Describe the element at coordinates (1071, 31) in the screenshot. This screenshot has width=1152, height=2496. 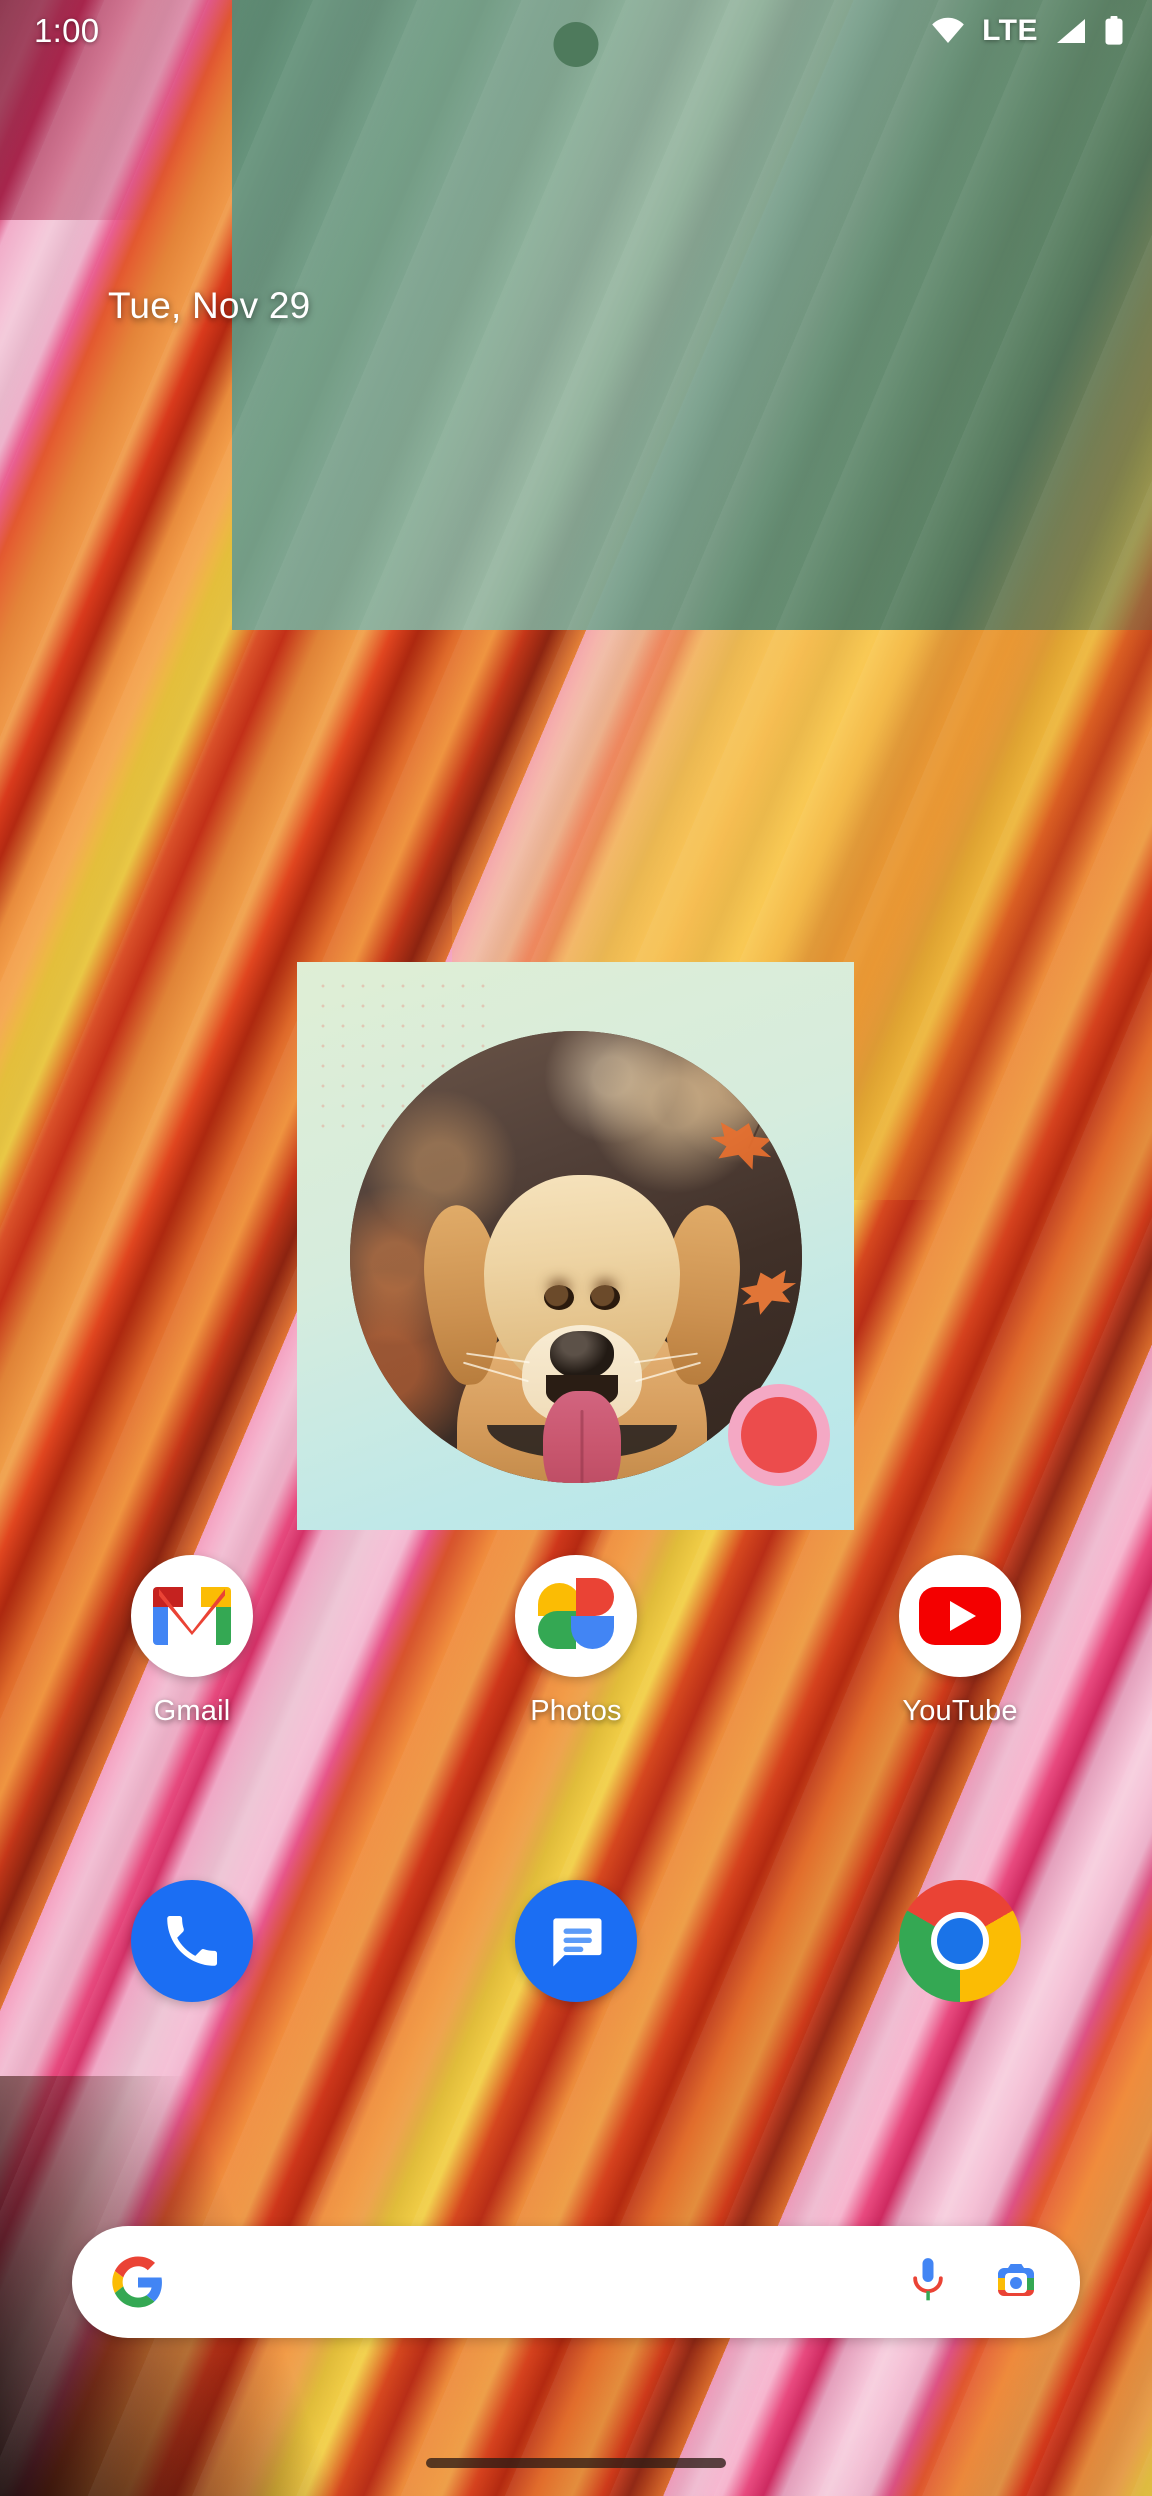
I see `signal-icon` at that location.